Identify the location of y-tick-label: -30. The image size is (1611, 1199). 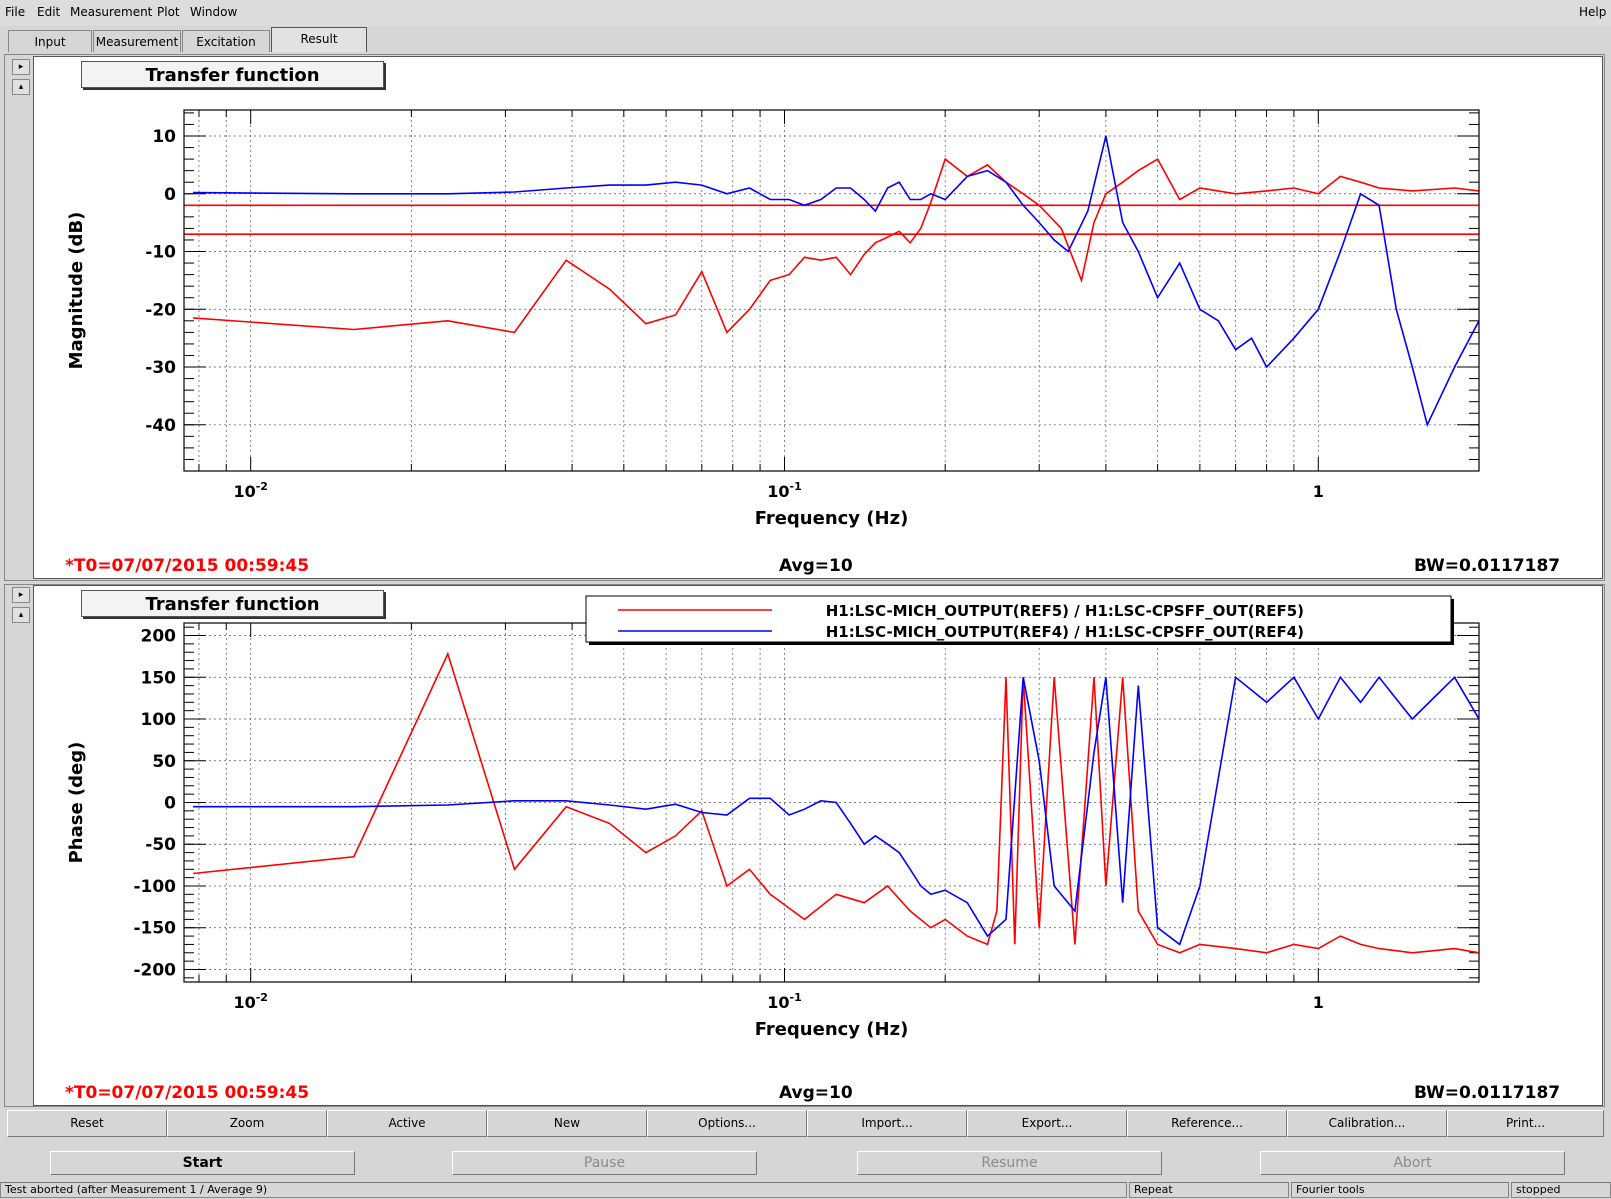
(160, 368).